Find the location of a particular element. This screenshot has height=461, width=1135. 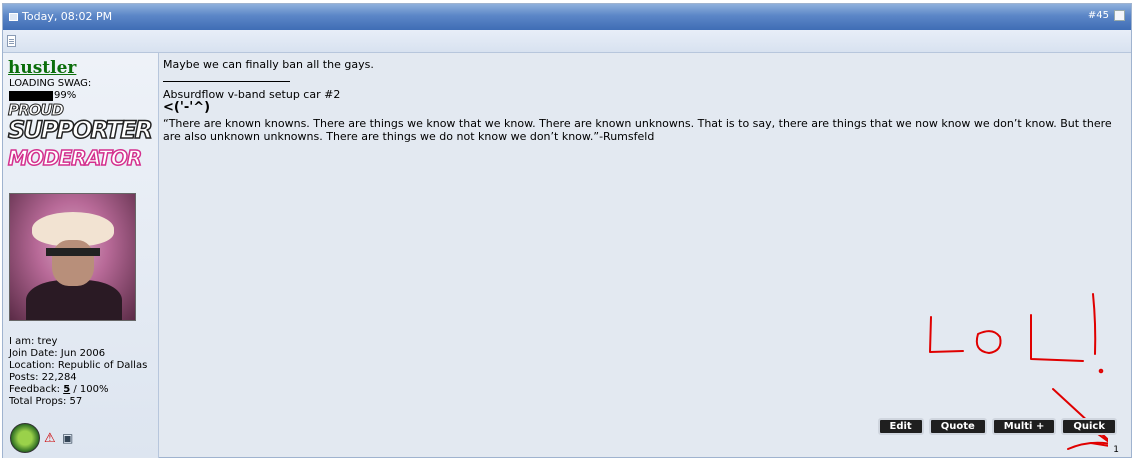

proud-supporter-badge: PROUD SUPPORTER is located at coordinates (80, 123).